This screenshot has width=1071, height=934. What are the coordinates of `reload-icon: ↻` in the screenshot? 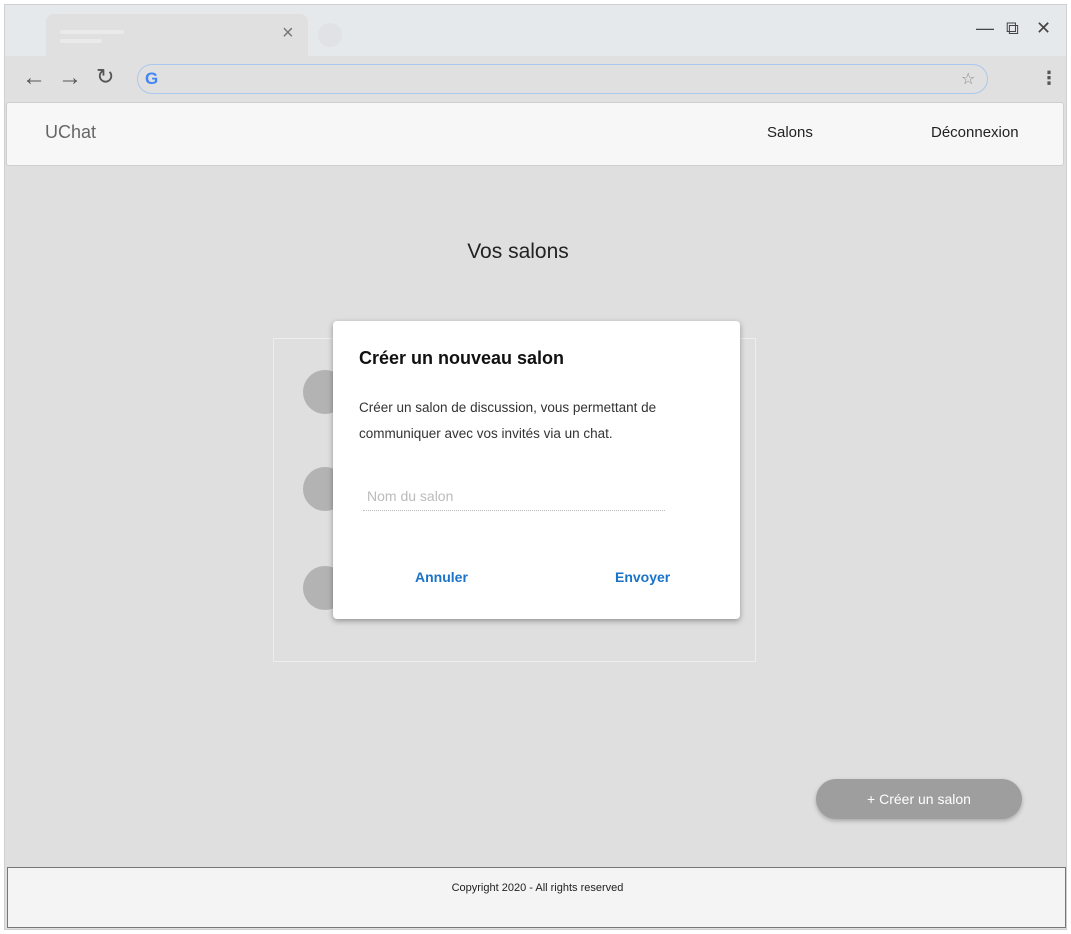 It's located at (105, 77).